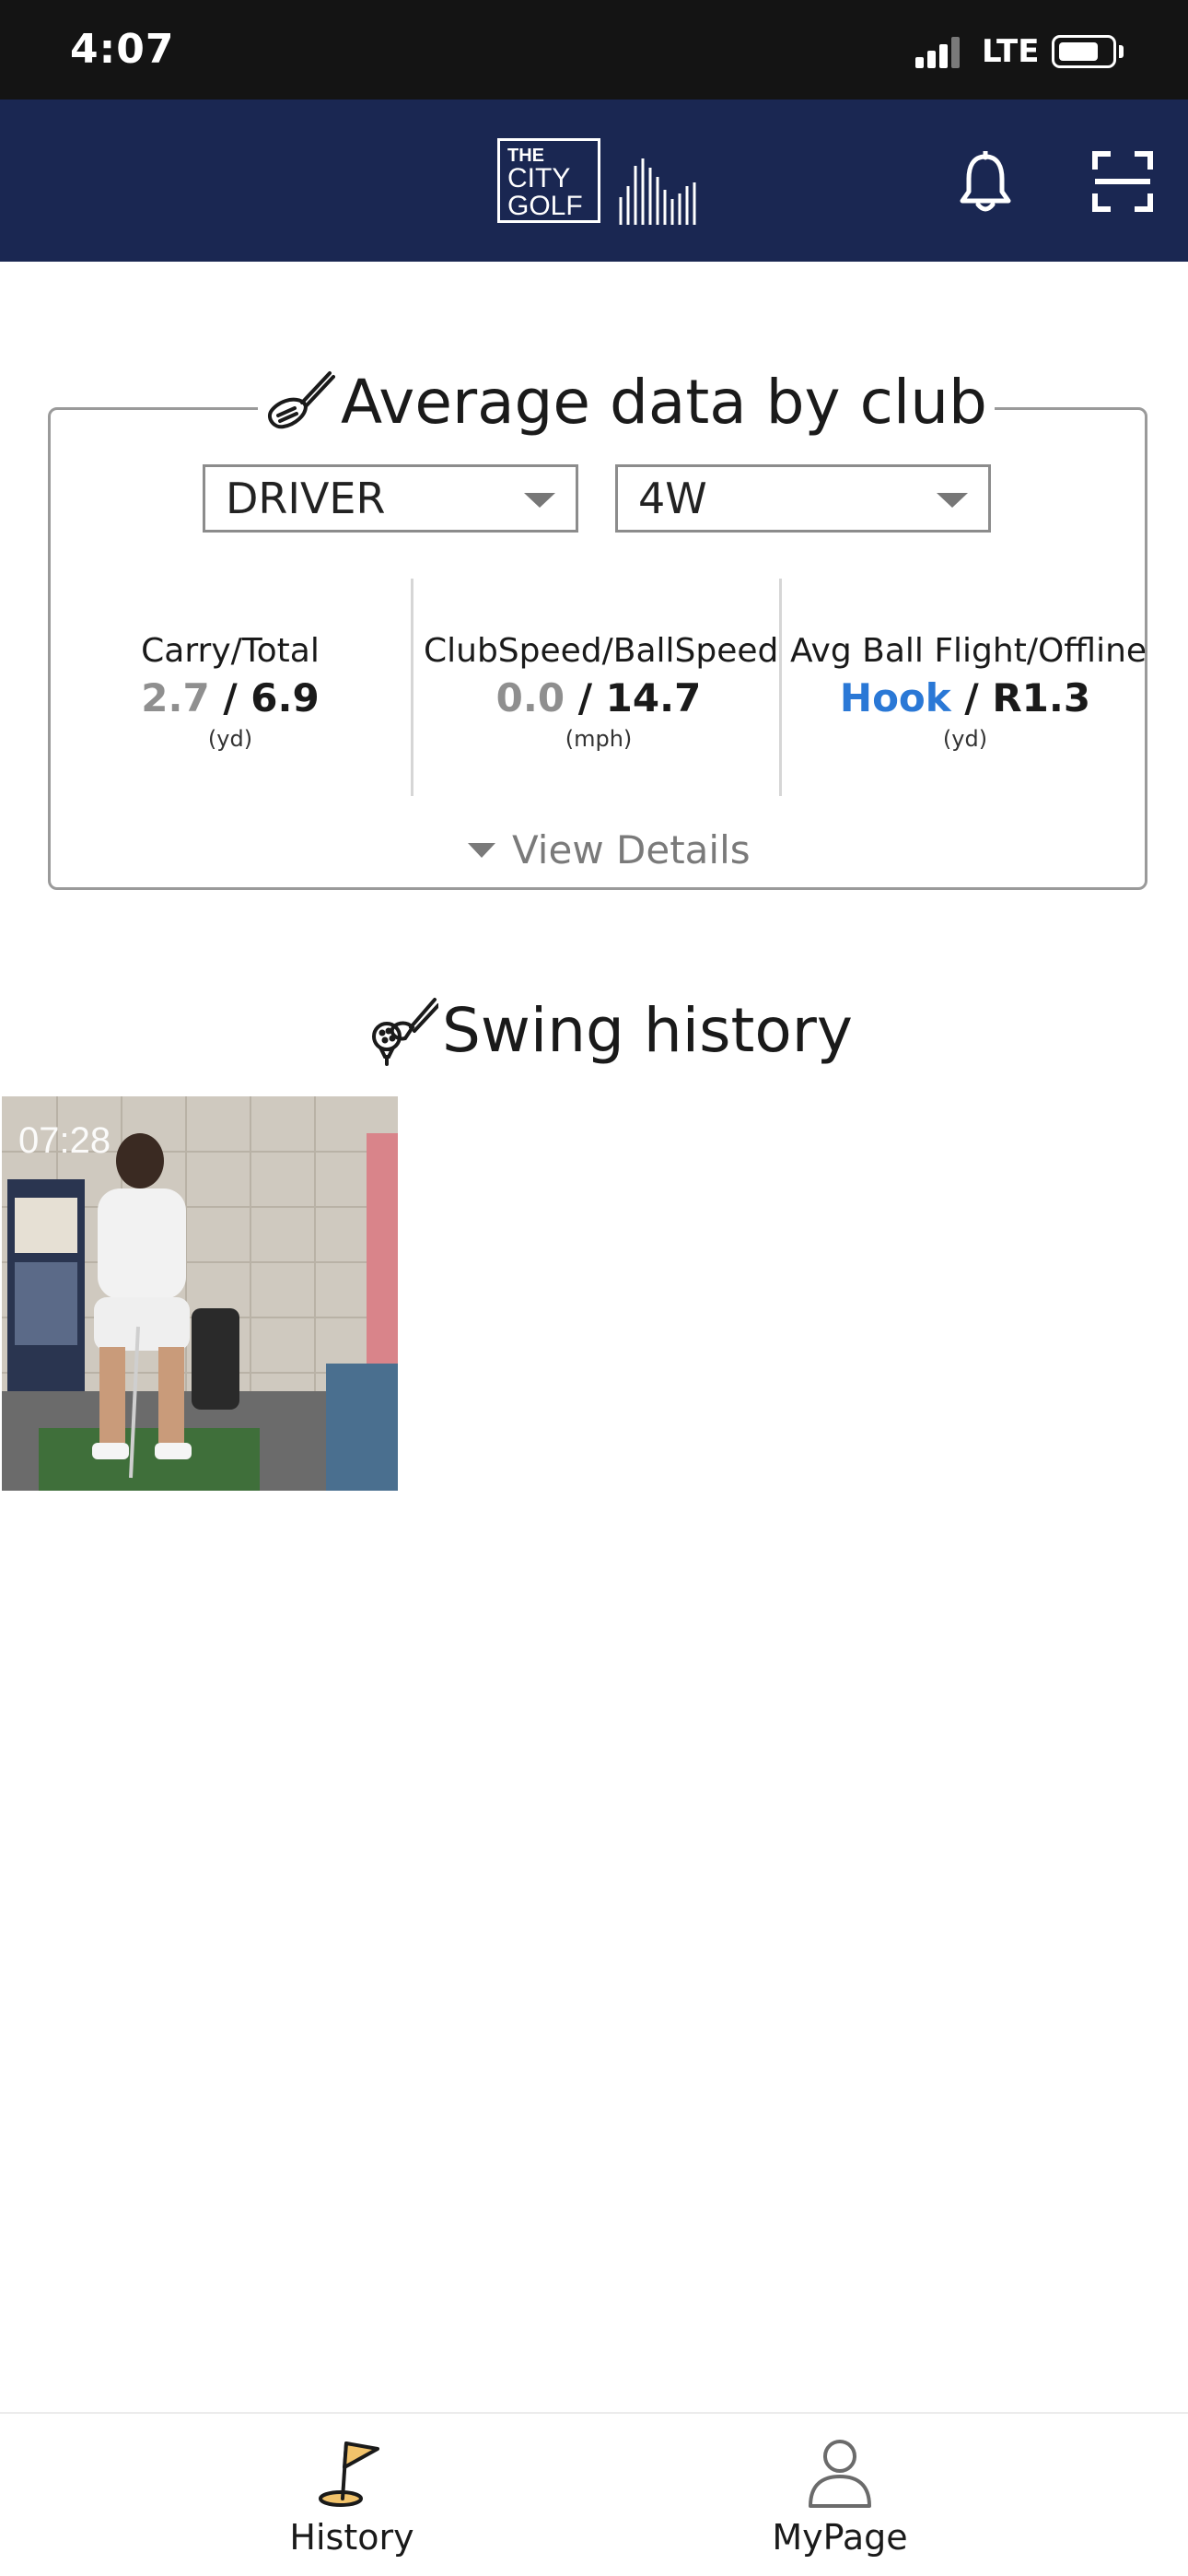 This screenshot has width=1188, height=2576. What do you see at coordinates (539, 178) in the screenshot?
I see `logo-line-2: CITY` at bounding box center [539, 178].